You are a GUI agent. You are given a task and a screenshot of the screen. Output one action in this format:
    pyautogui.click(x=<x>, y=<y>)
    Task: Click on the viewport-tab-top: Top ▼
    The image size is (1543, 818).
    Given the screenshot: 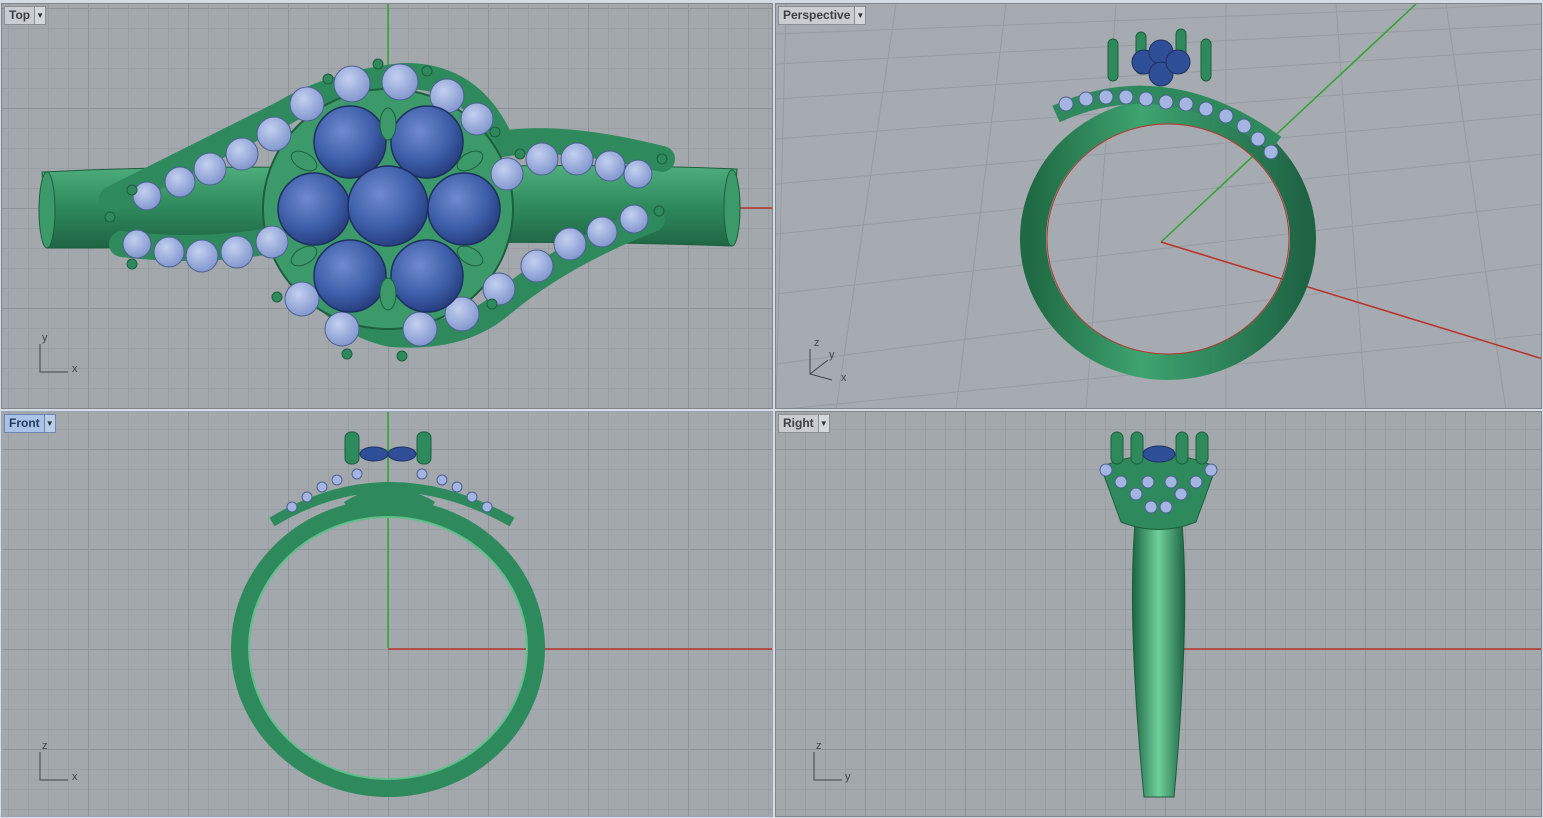 What is the action you would take?
    pyautogui.click(x=25, y=15)
    